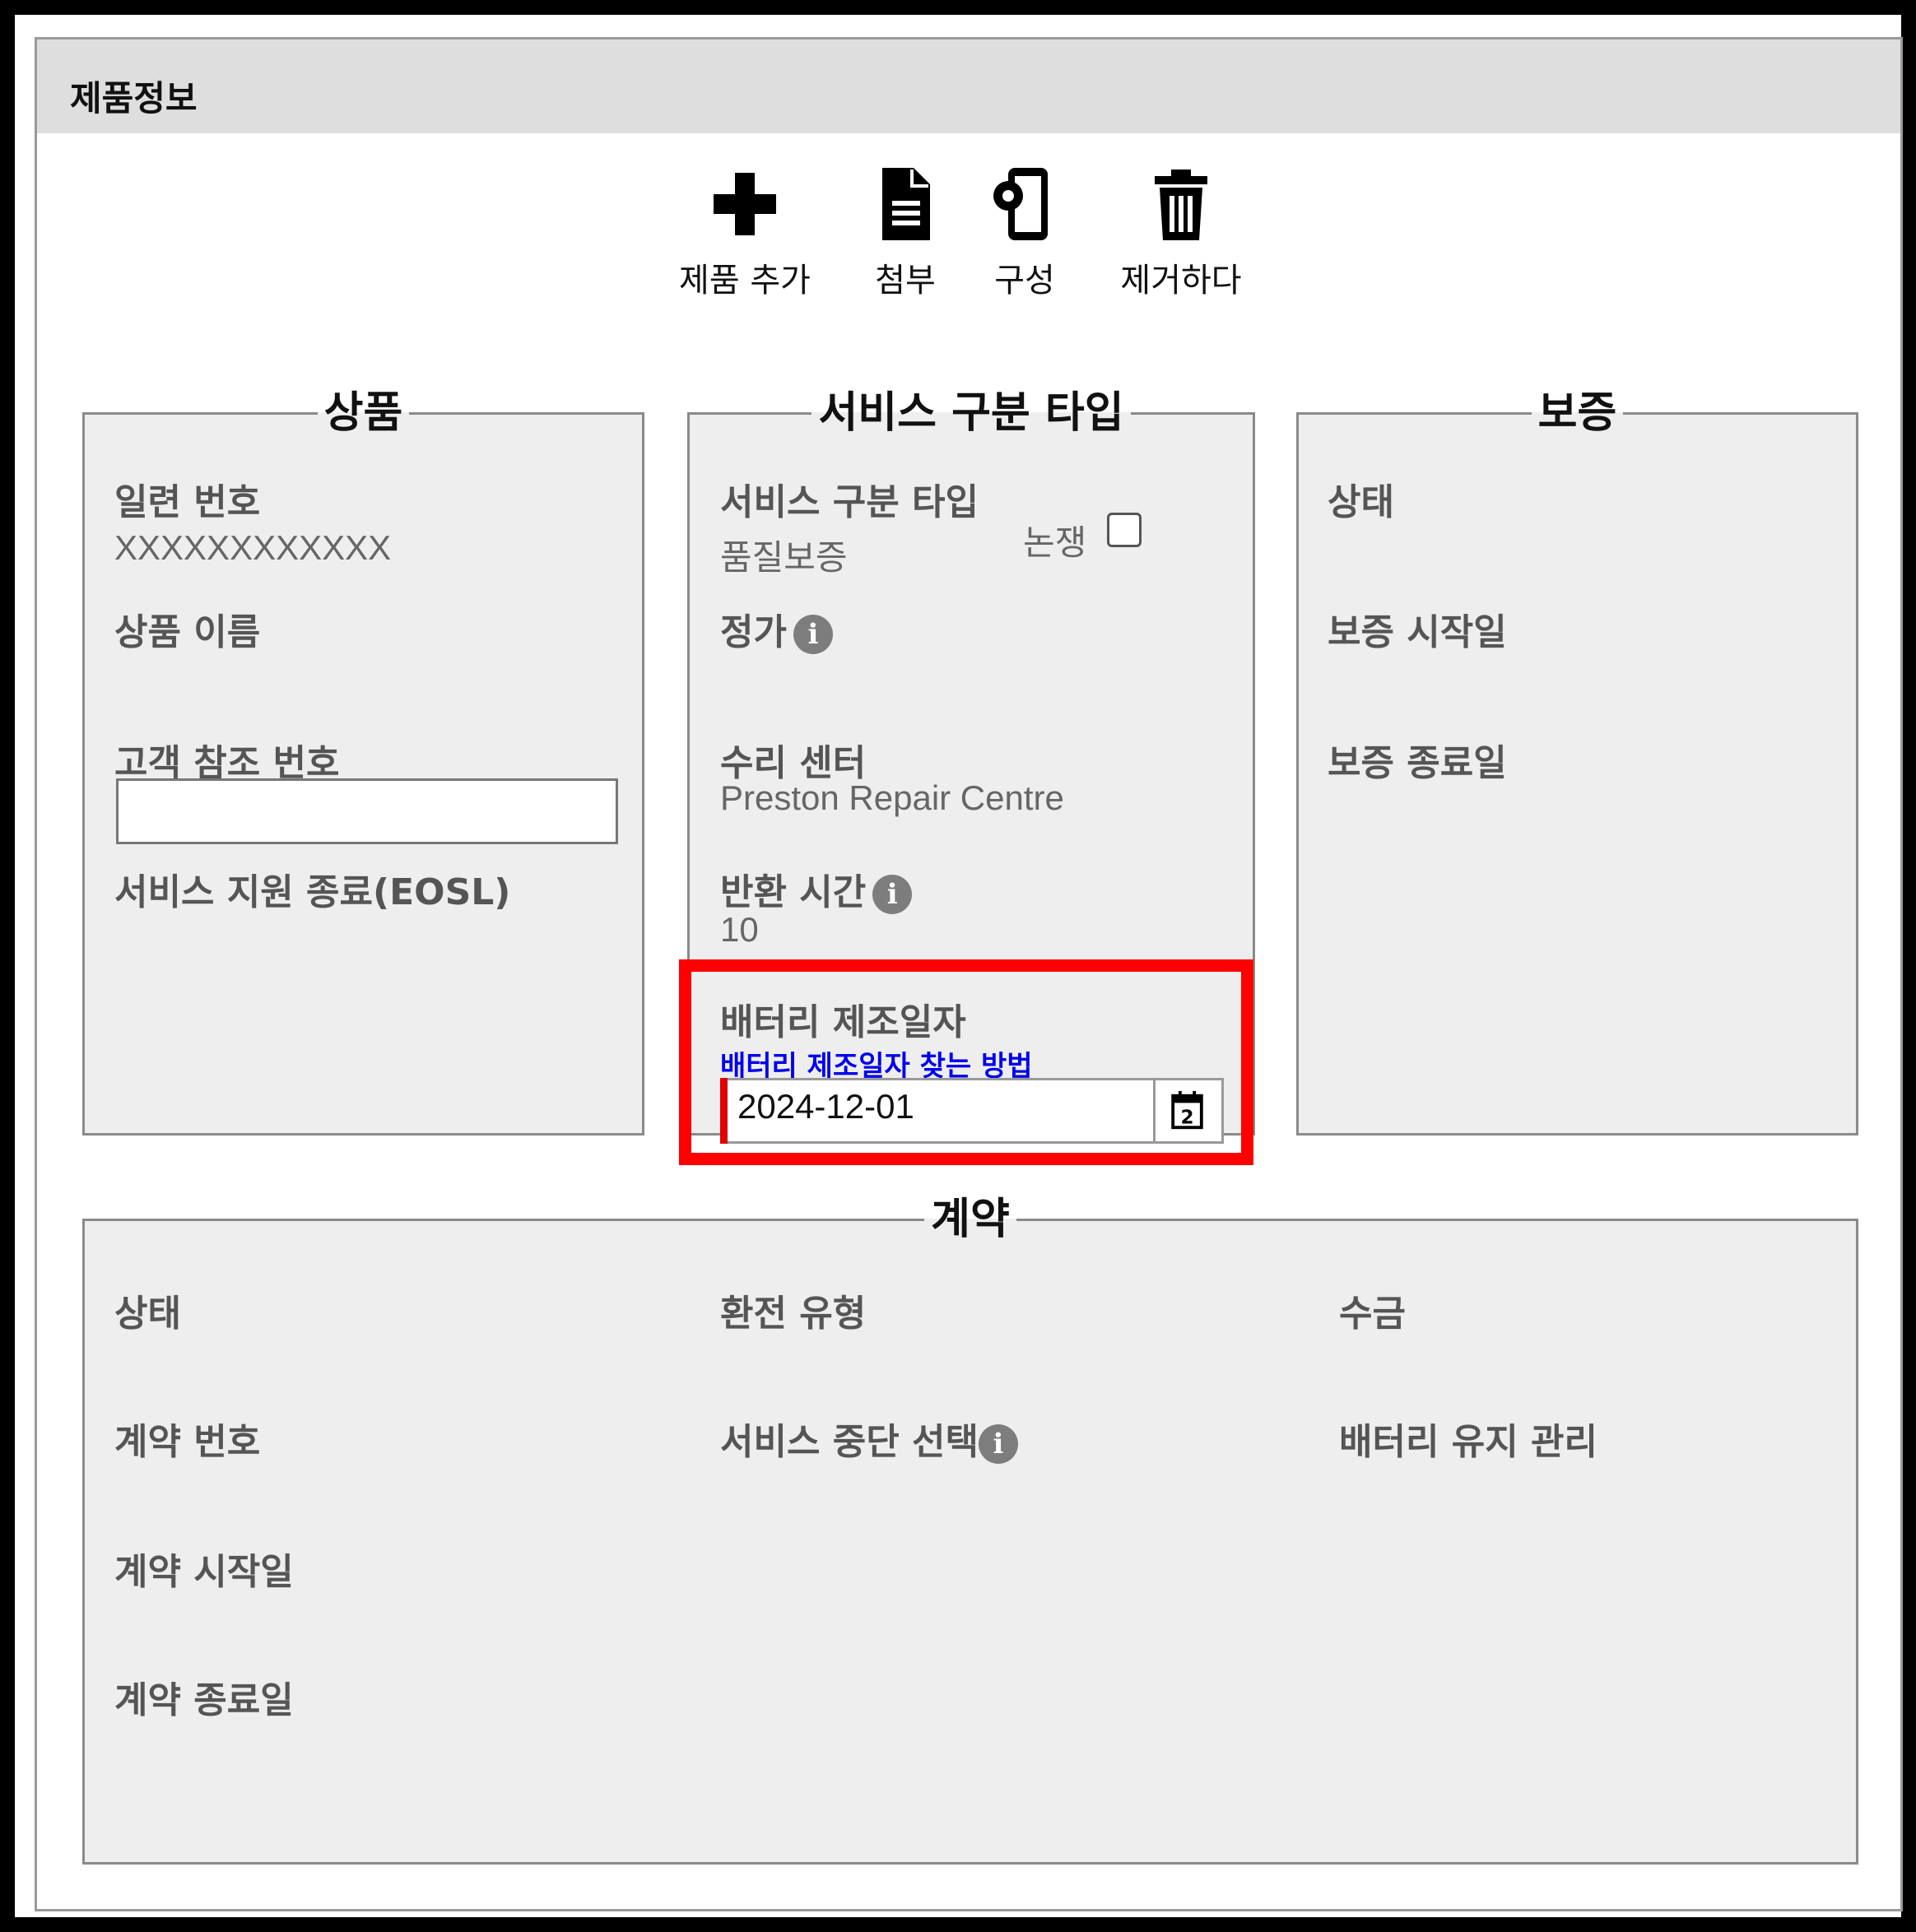  I want to click on service-stop-label: 서비스 중단 선택 i, so click(869, 1438).